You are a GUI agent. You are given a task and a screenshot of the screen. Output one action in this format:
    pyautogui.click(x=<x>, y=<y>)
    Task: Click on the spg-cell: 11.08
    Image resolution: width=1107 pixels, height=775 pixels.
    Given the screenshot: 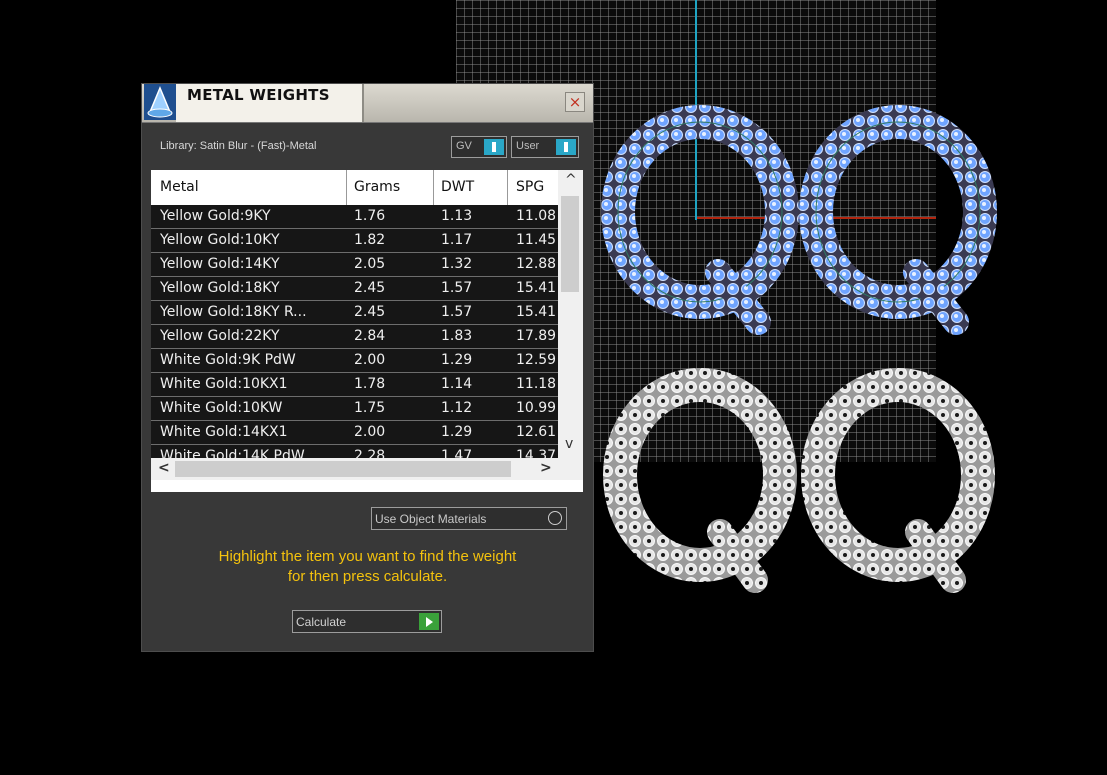 What is the action you would take?
    pyautogui.click(x=536, y=216)
    